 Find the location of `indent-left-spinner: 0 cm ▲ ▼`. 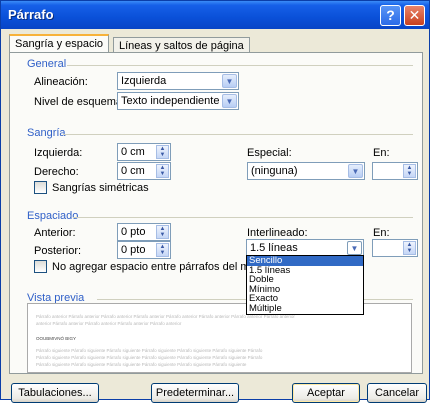

indent-left-spinner: 0 cm ▲ ▼ is located at coordinates (144, 152).